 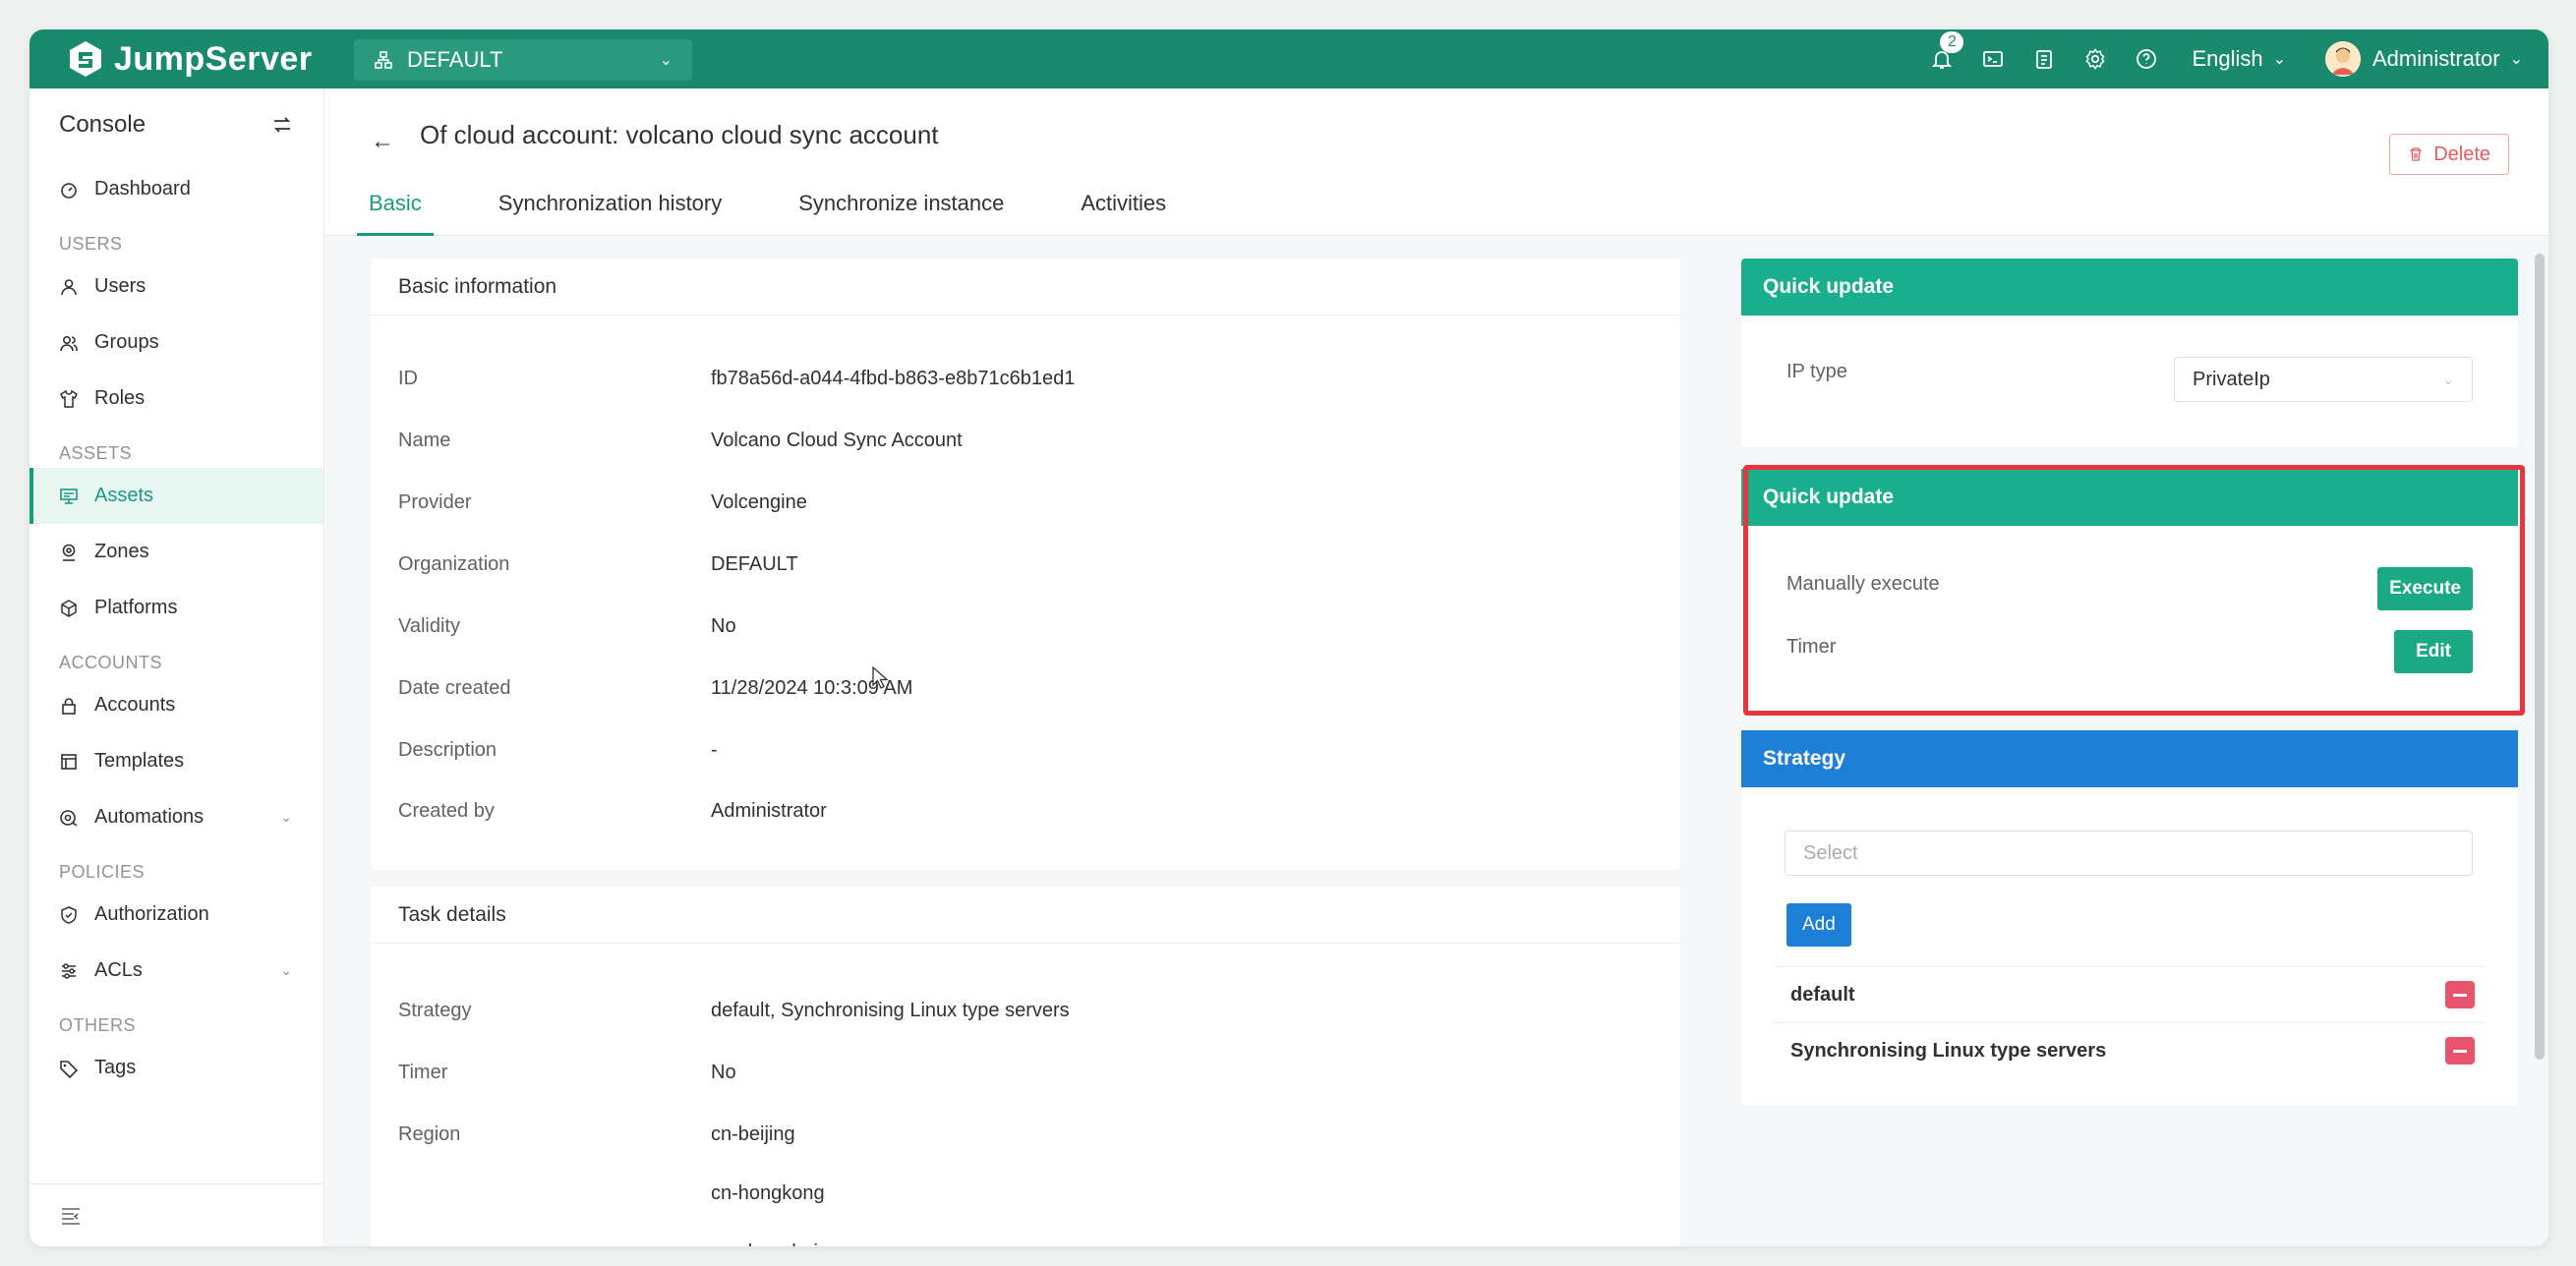 What do you see at coordinates (1818, 925) in the screenshot?
I see `add-strategy-button: Add` at bounding box center [1818, 925].